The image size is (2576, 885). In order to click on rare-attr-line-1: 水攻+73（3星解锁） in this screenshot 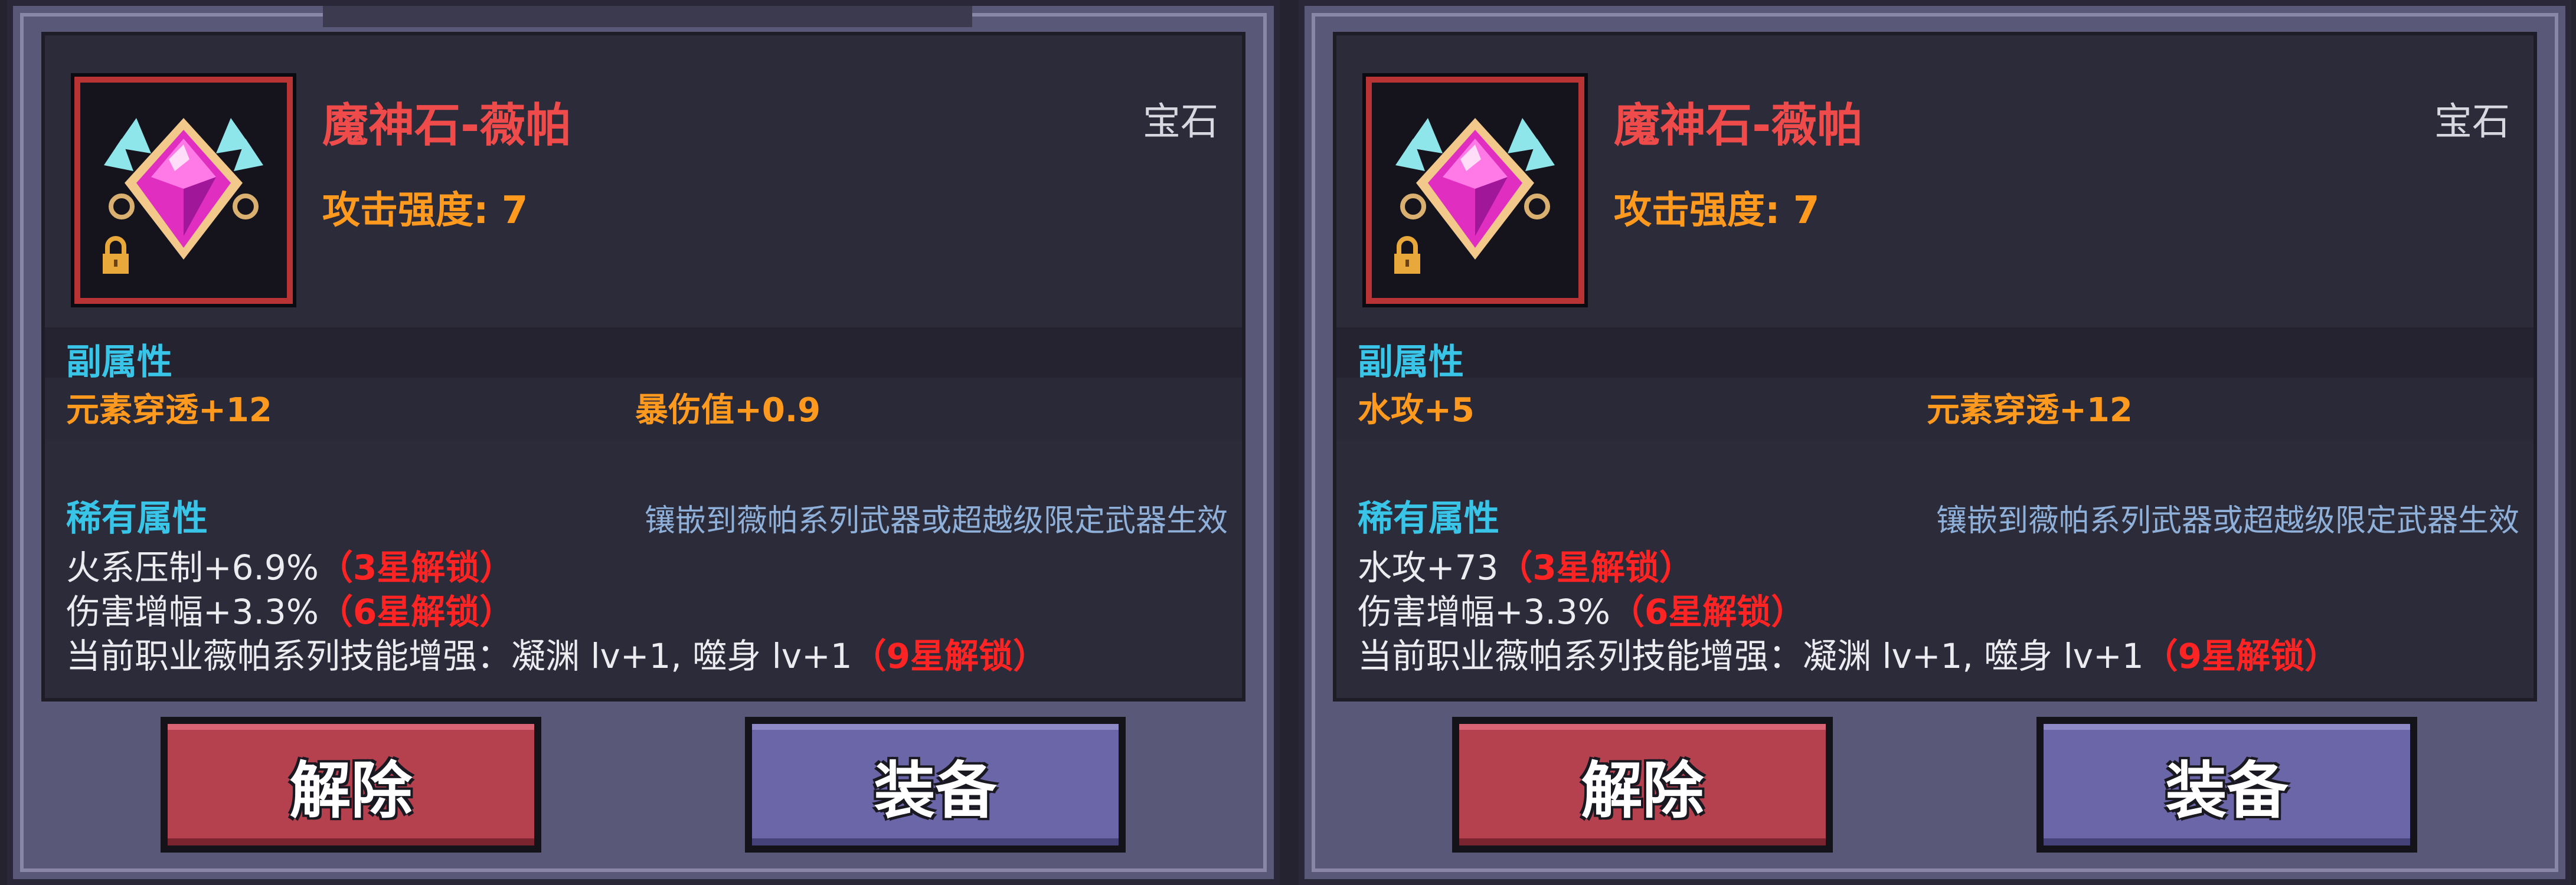, I will do `click(1526, 564)`.